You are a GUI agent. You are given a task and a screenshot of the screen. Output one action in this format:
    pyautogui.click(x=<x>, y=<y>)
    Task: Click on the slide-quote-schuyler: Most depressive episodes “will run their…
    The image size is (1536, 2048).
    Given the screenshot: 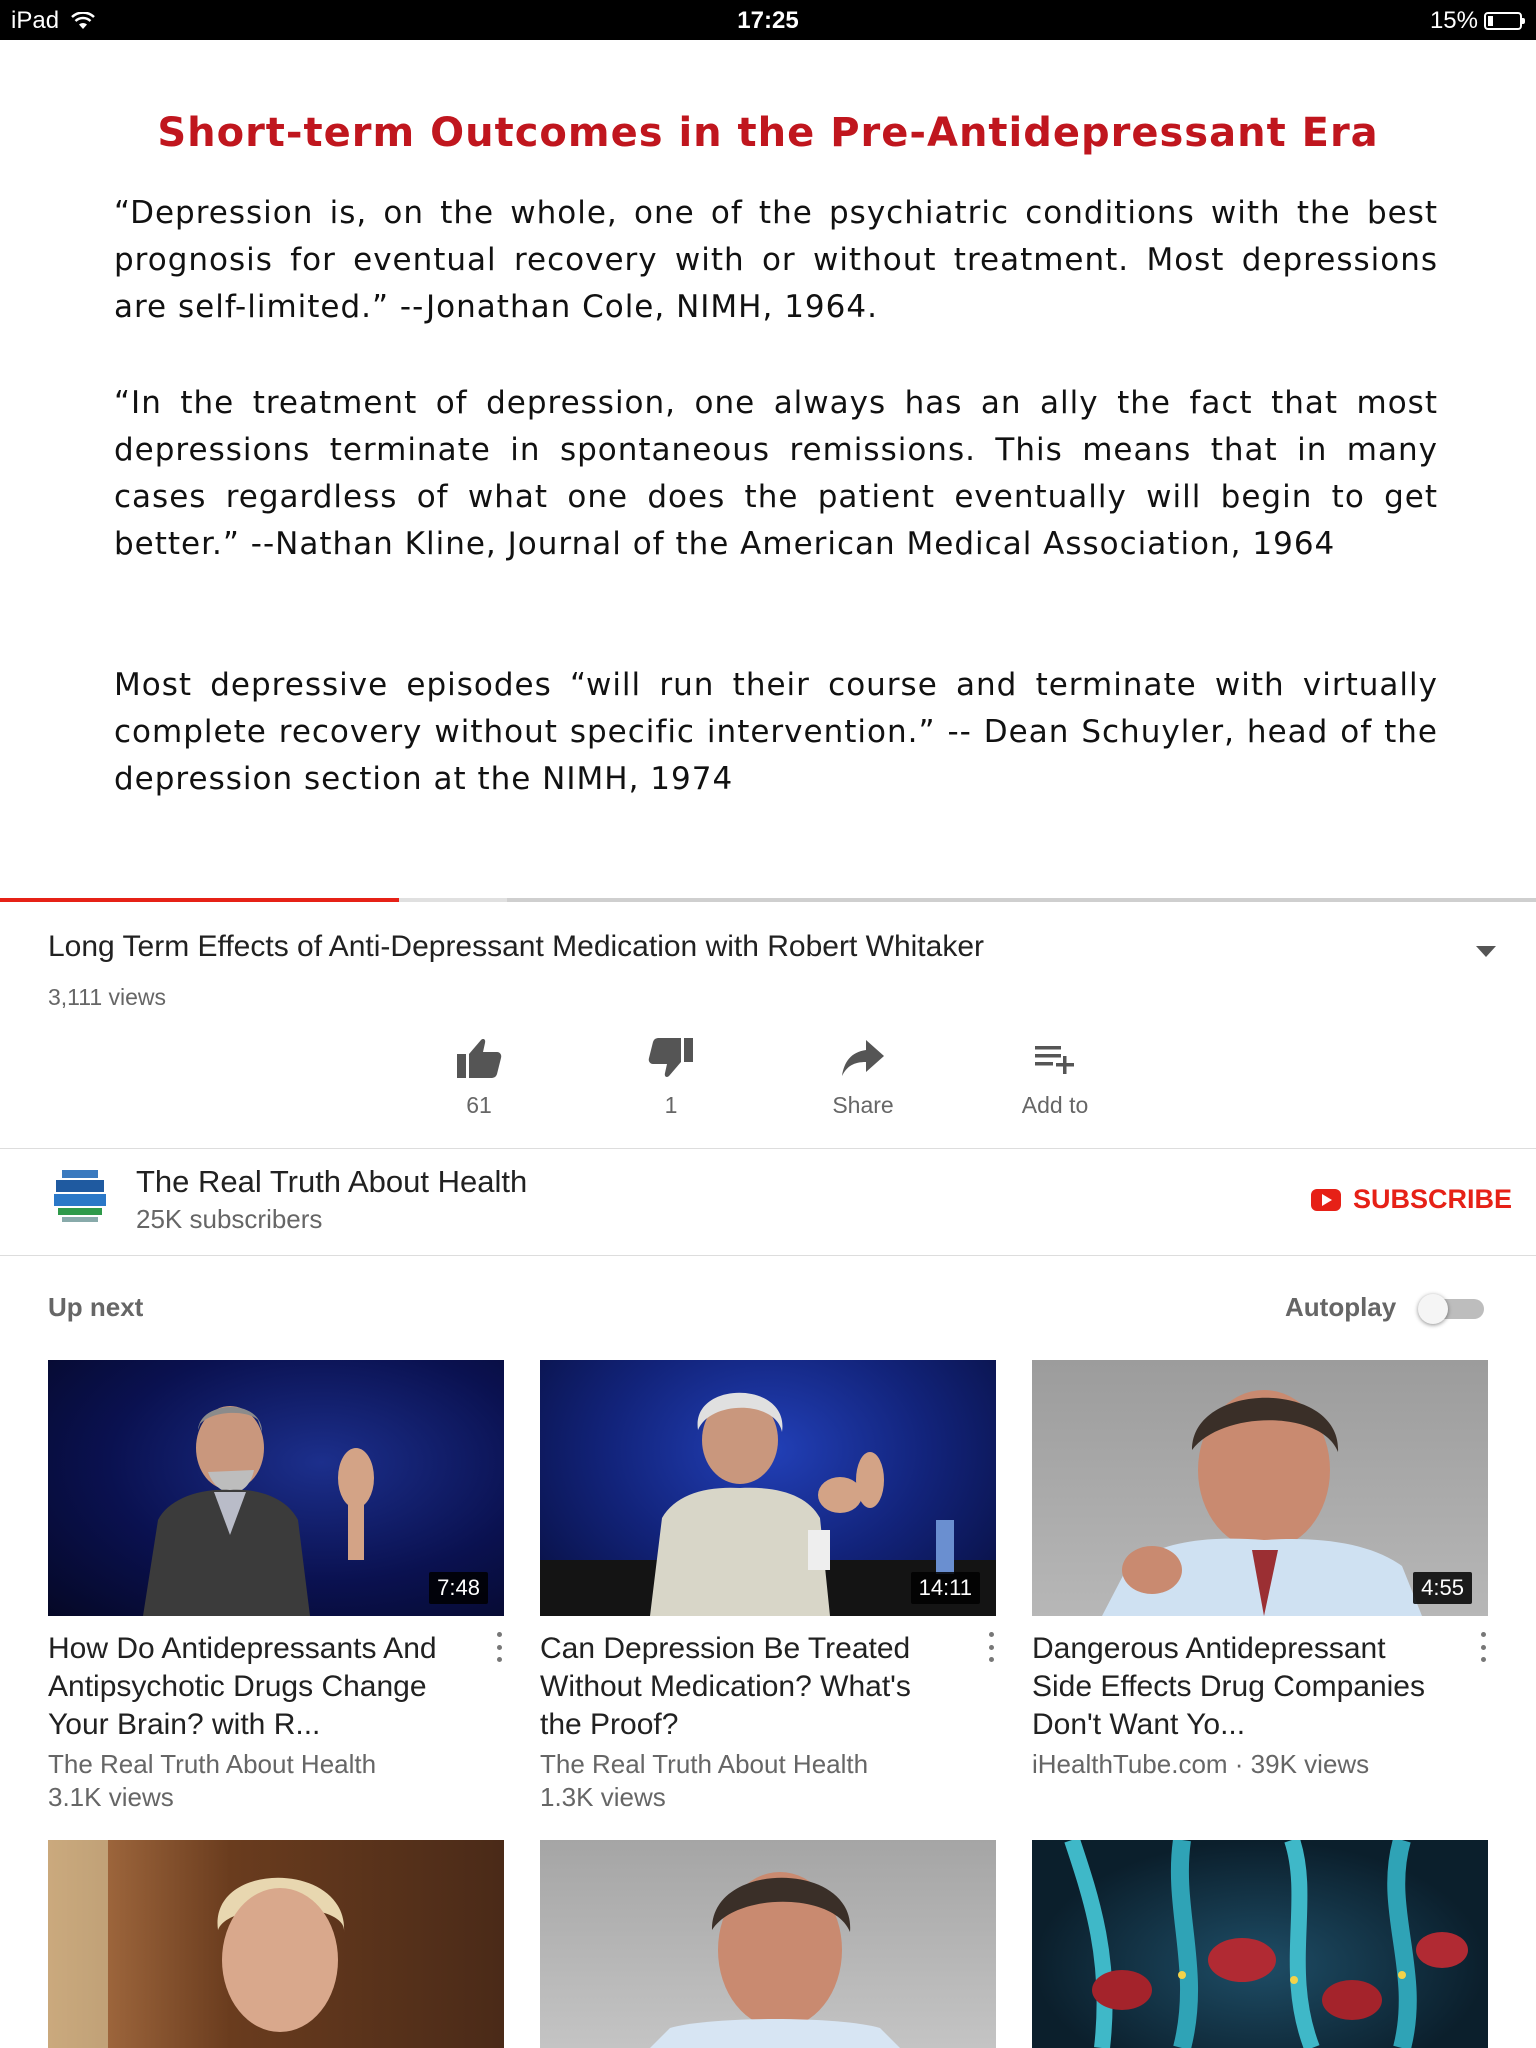 What is the action you would take?
    pyautogui.click(x=776, y=732)
    